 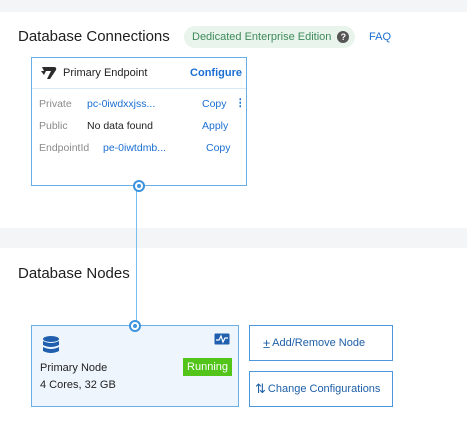 I want to click on endpoint-row-key: EndpointId, so click(x=64, y=148).